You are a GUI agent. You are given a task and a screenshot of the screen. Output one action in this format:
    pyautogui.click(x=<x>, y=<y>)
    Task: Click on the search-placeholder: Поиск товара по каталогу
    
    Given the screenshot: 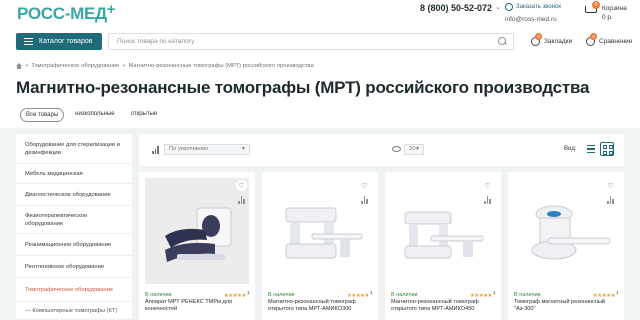 What is the action you would take?
    pyautogui.click(x=156, y=41)
    